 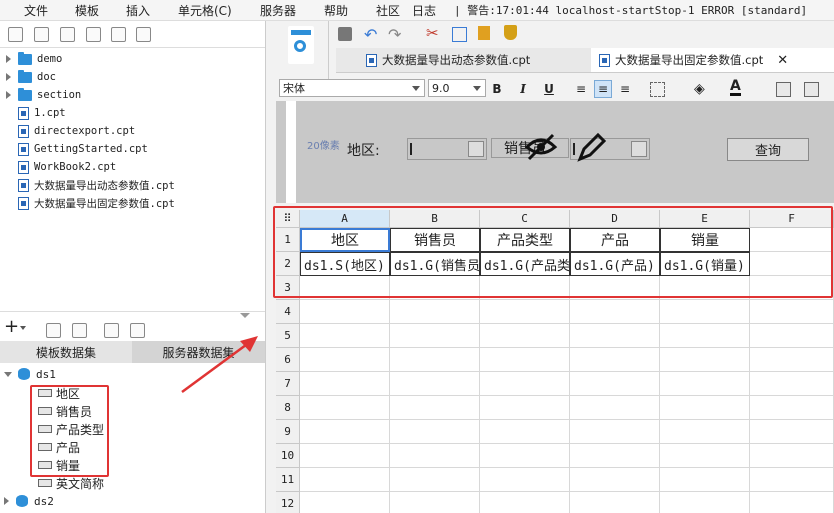 What do you see at coordinates (41, 34) in the screenshot?
I see `refresh-icon` at bounding box center [41, 34].